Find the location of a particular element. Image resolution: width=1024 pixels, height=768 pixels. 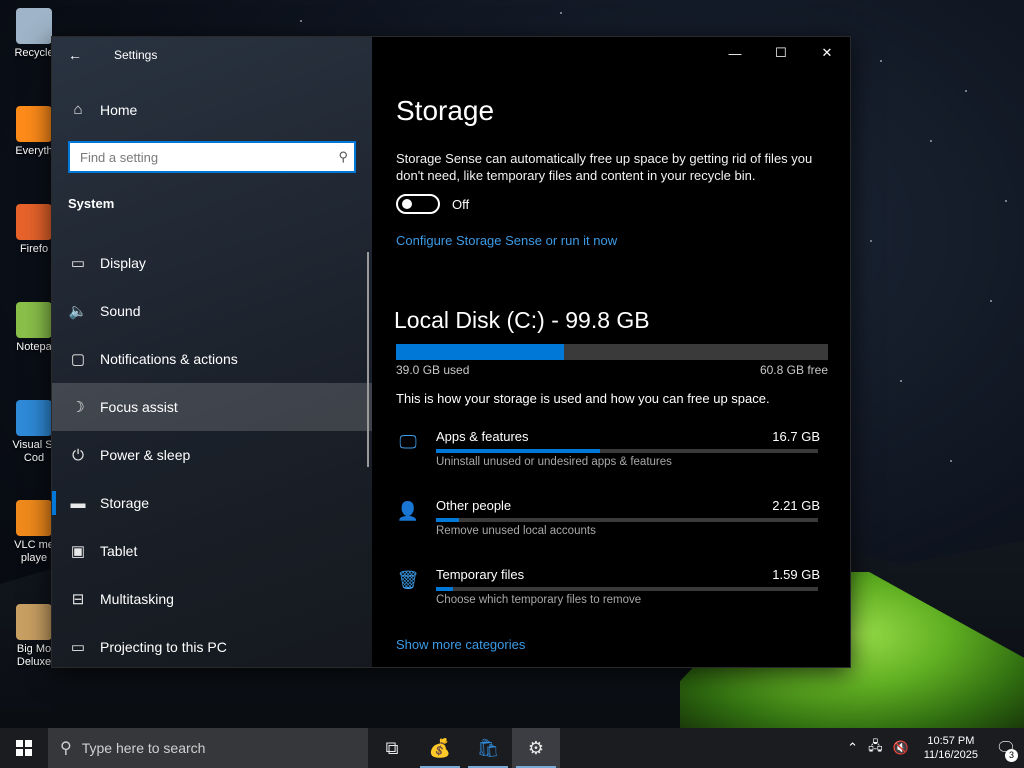

nav-item-label: Notifications & actions is located at coordinates (169, 359).